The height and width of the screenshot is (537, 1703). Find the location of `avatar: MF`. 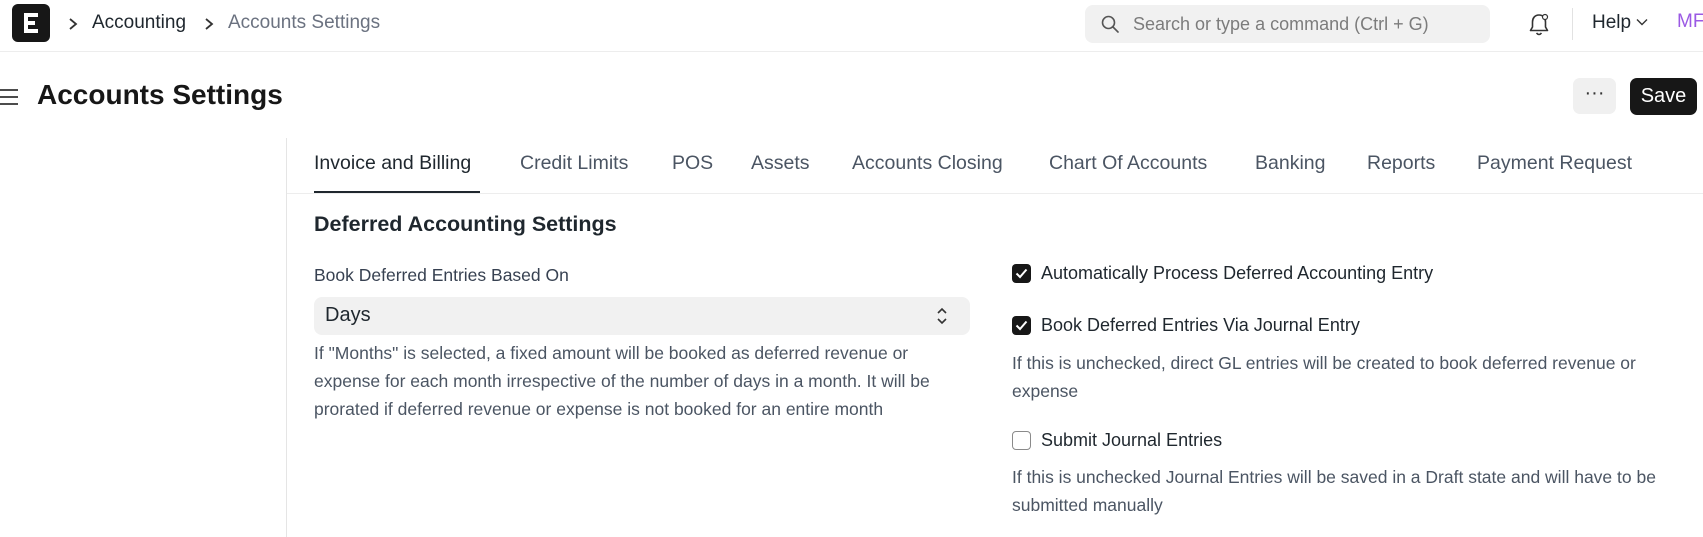

avatar: MF is located at coordinates (1690, 22).